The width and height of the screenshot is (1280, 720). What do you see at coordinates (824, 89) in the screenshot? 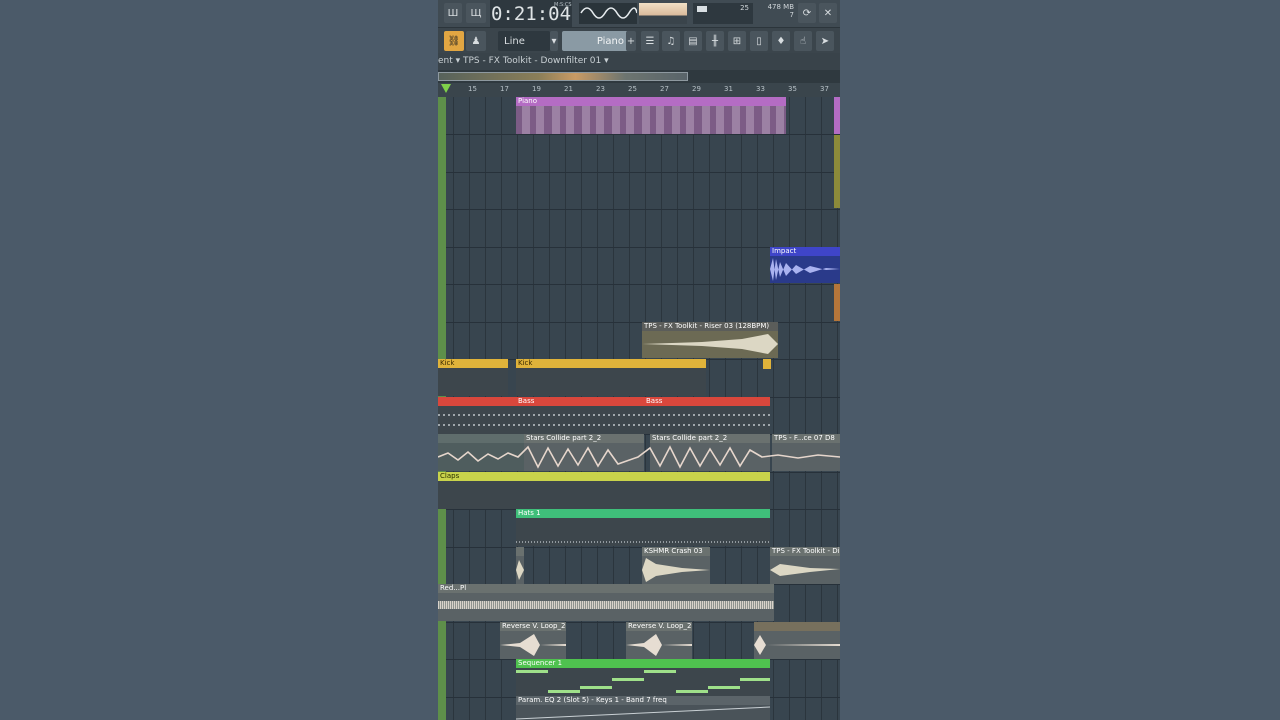
I see `ruler-tick: 37` at bounding box center [824, 89].